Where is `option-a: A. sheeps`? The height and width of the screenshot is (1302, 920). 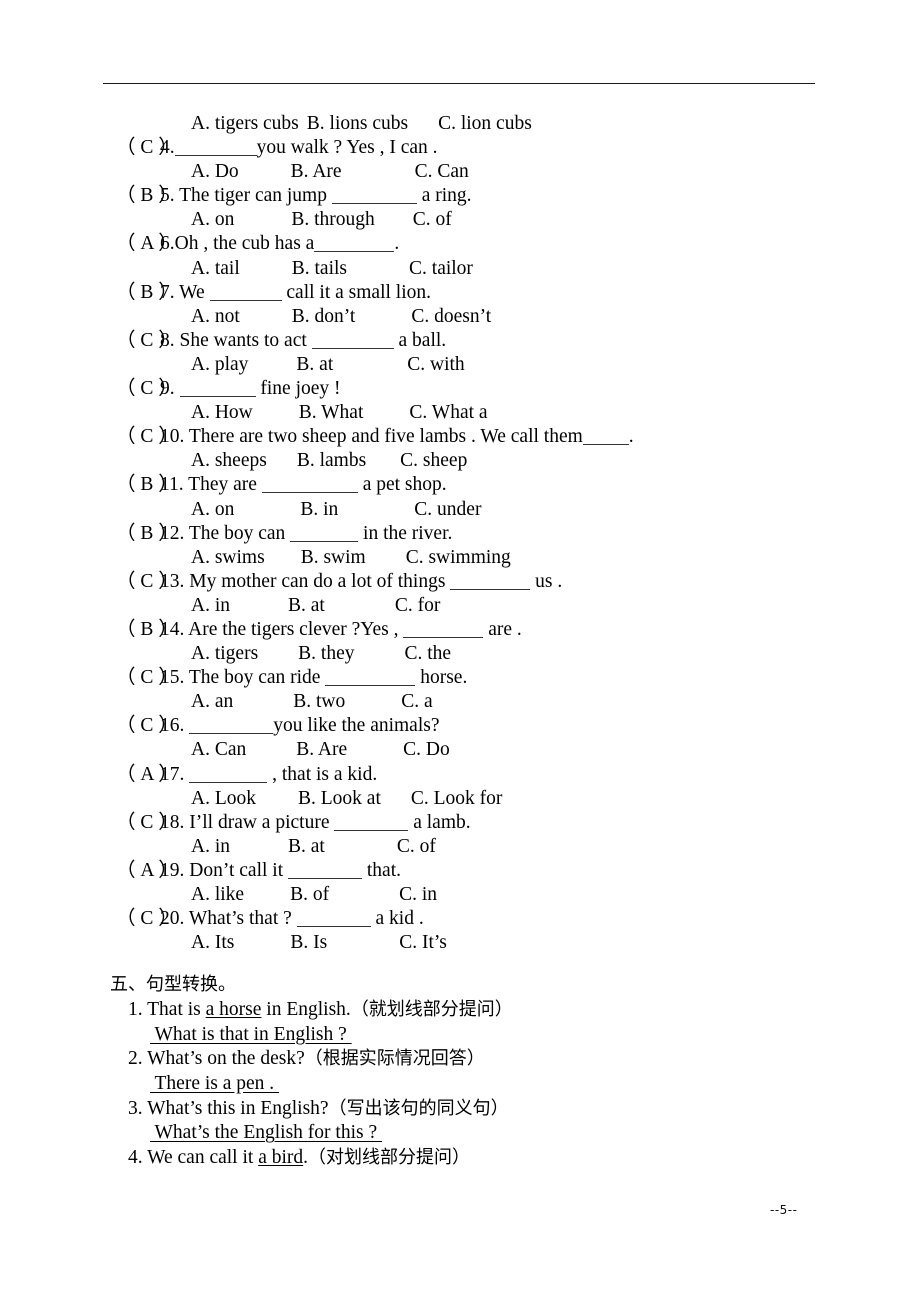 option-a: A. sheeps is located at coordinates (229, 461).